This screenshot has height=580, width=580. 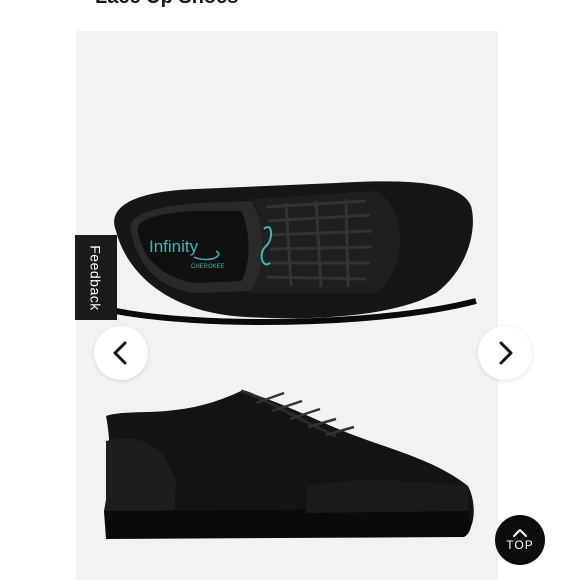 What do you see at coordinates (166, 4) in the screenshot?
I see `page-title: Lace Up Shoes` at bounding box center [166, 4].